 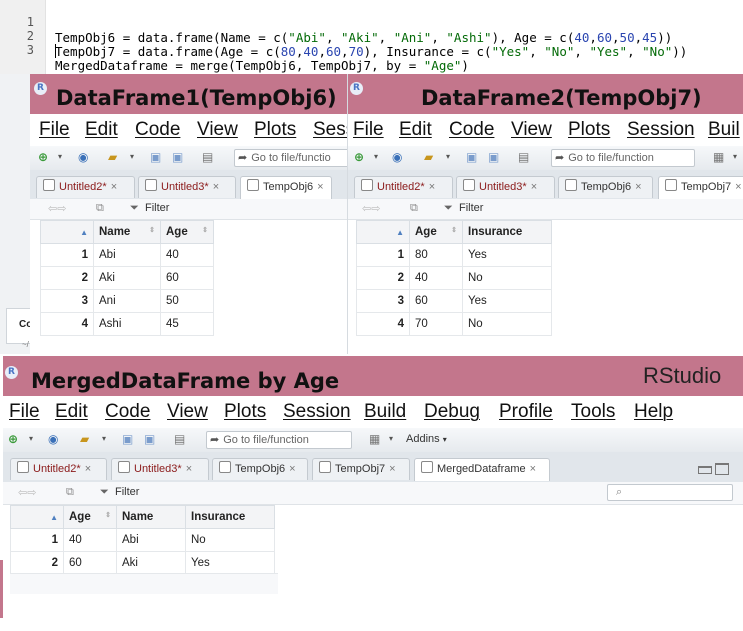 What do you see at coordinates (385, 412) in the screenshot?
I see `menu-build: Build` at bounding box center [385, 412].